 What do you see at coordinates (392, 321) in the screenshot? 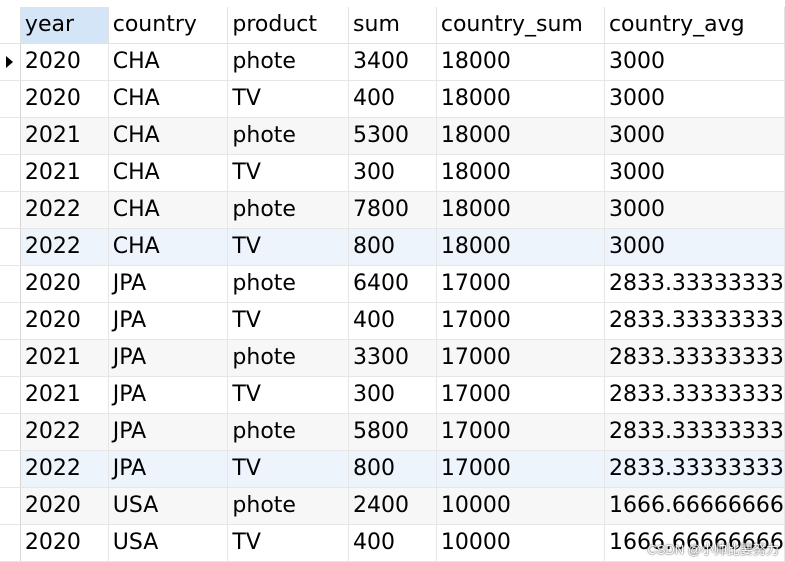
I see `table-row: 2020 JPA TV 400 17000 2833.33333333` at bounding box center [392, 321].